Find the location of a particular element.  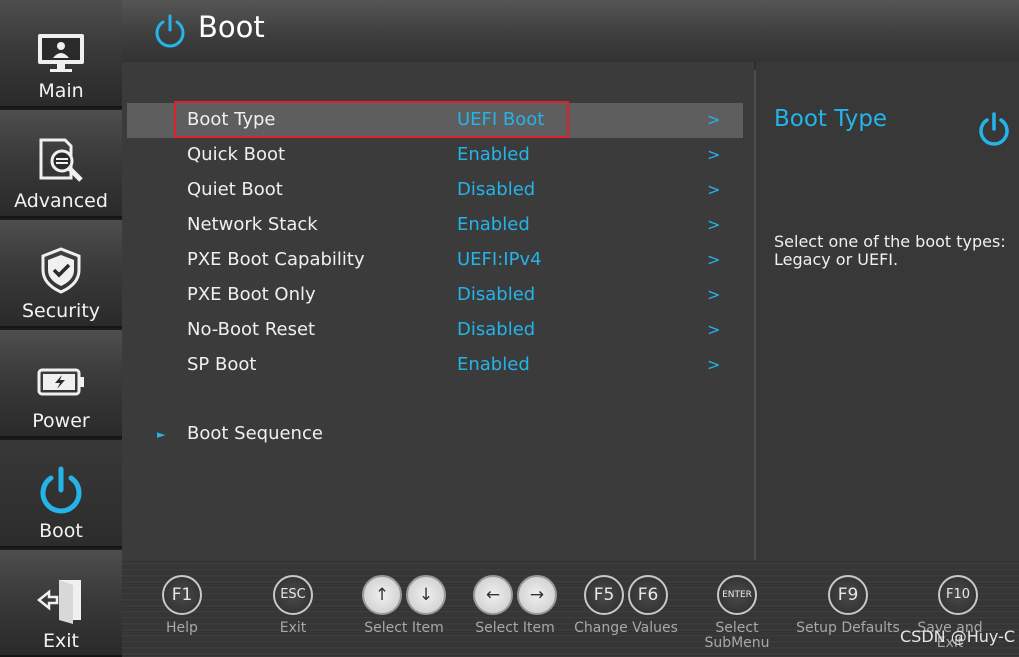

key-f1-help: F1 Help is located at coordinates (182, 615).